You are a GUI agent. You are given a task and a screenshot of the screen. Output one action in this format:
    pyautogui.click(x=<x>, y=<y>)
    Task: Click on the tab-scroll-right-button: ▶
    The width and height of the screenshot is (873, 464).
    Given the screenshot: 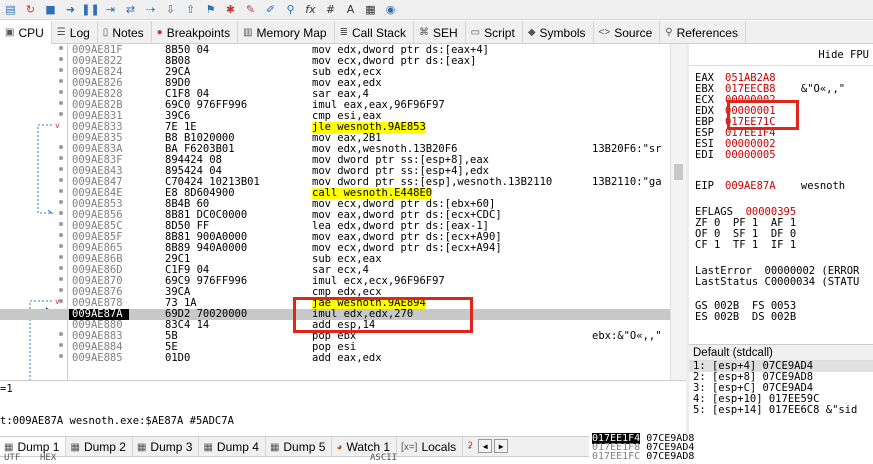 What is the action you would take?
    pyautogui.click(x=501, y=446)
    